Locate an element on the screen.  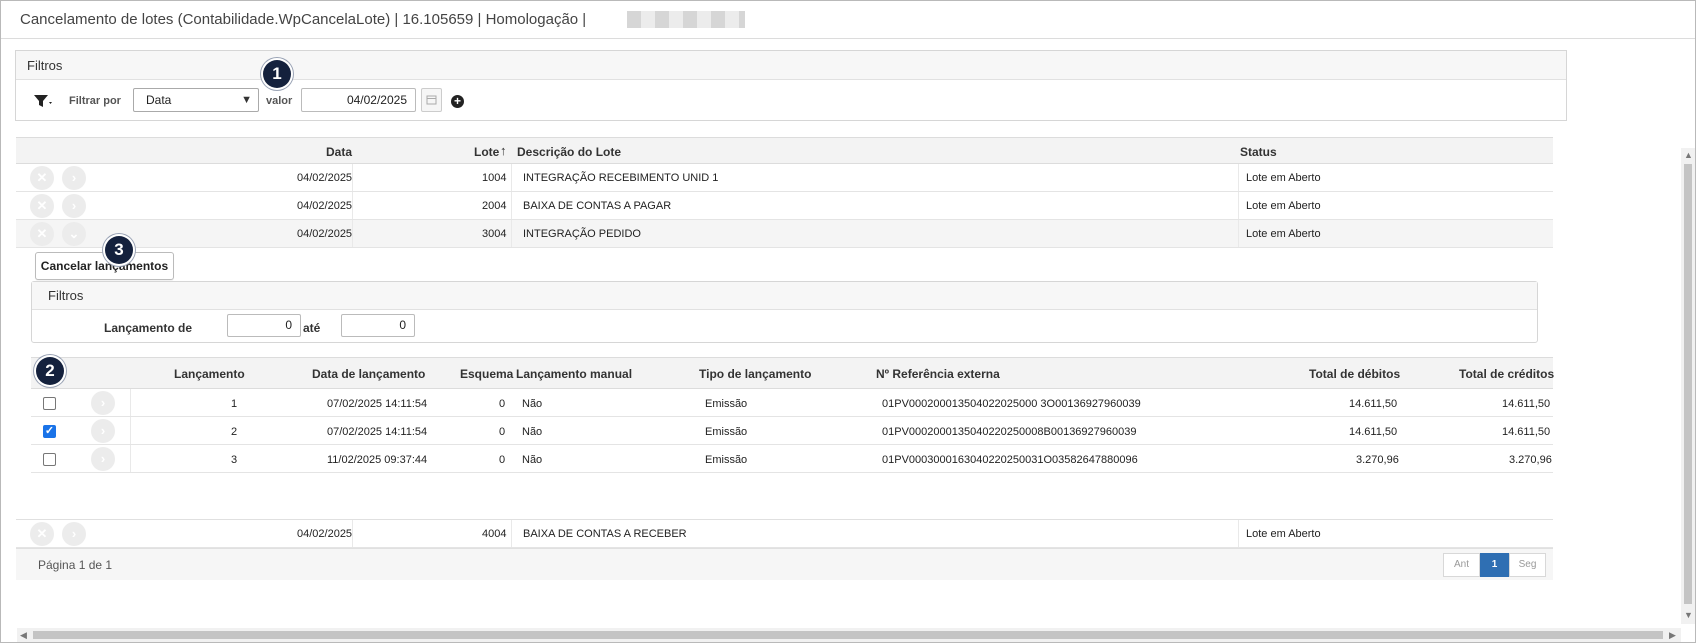
col-header-creditos: Total de créditos is located at coordinates (1506, 374).